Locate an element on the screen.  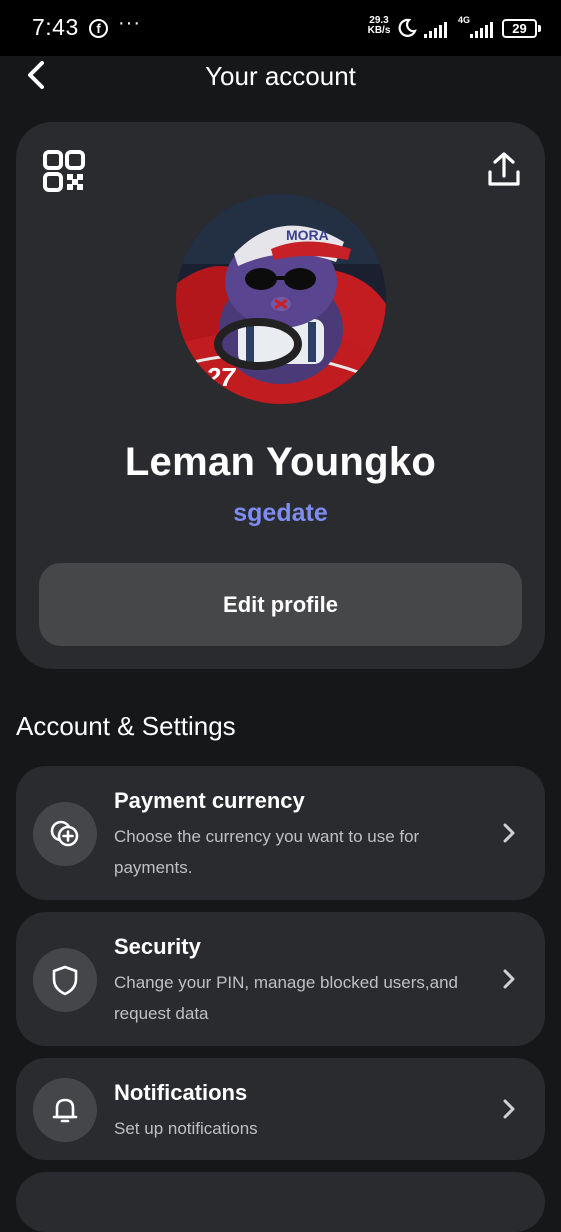
qr-code-button is located at coordinates (64, 171).